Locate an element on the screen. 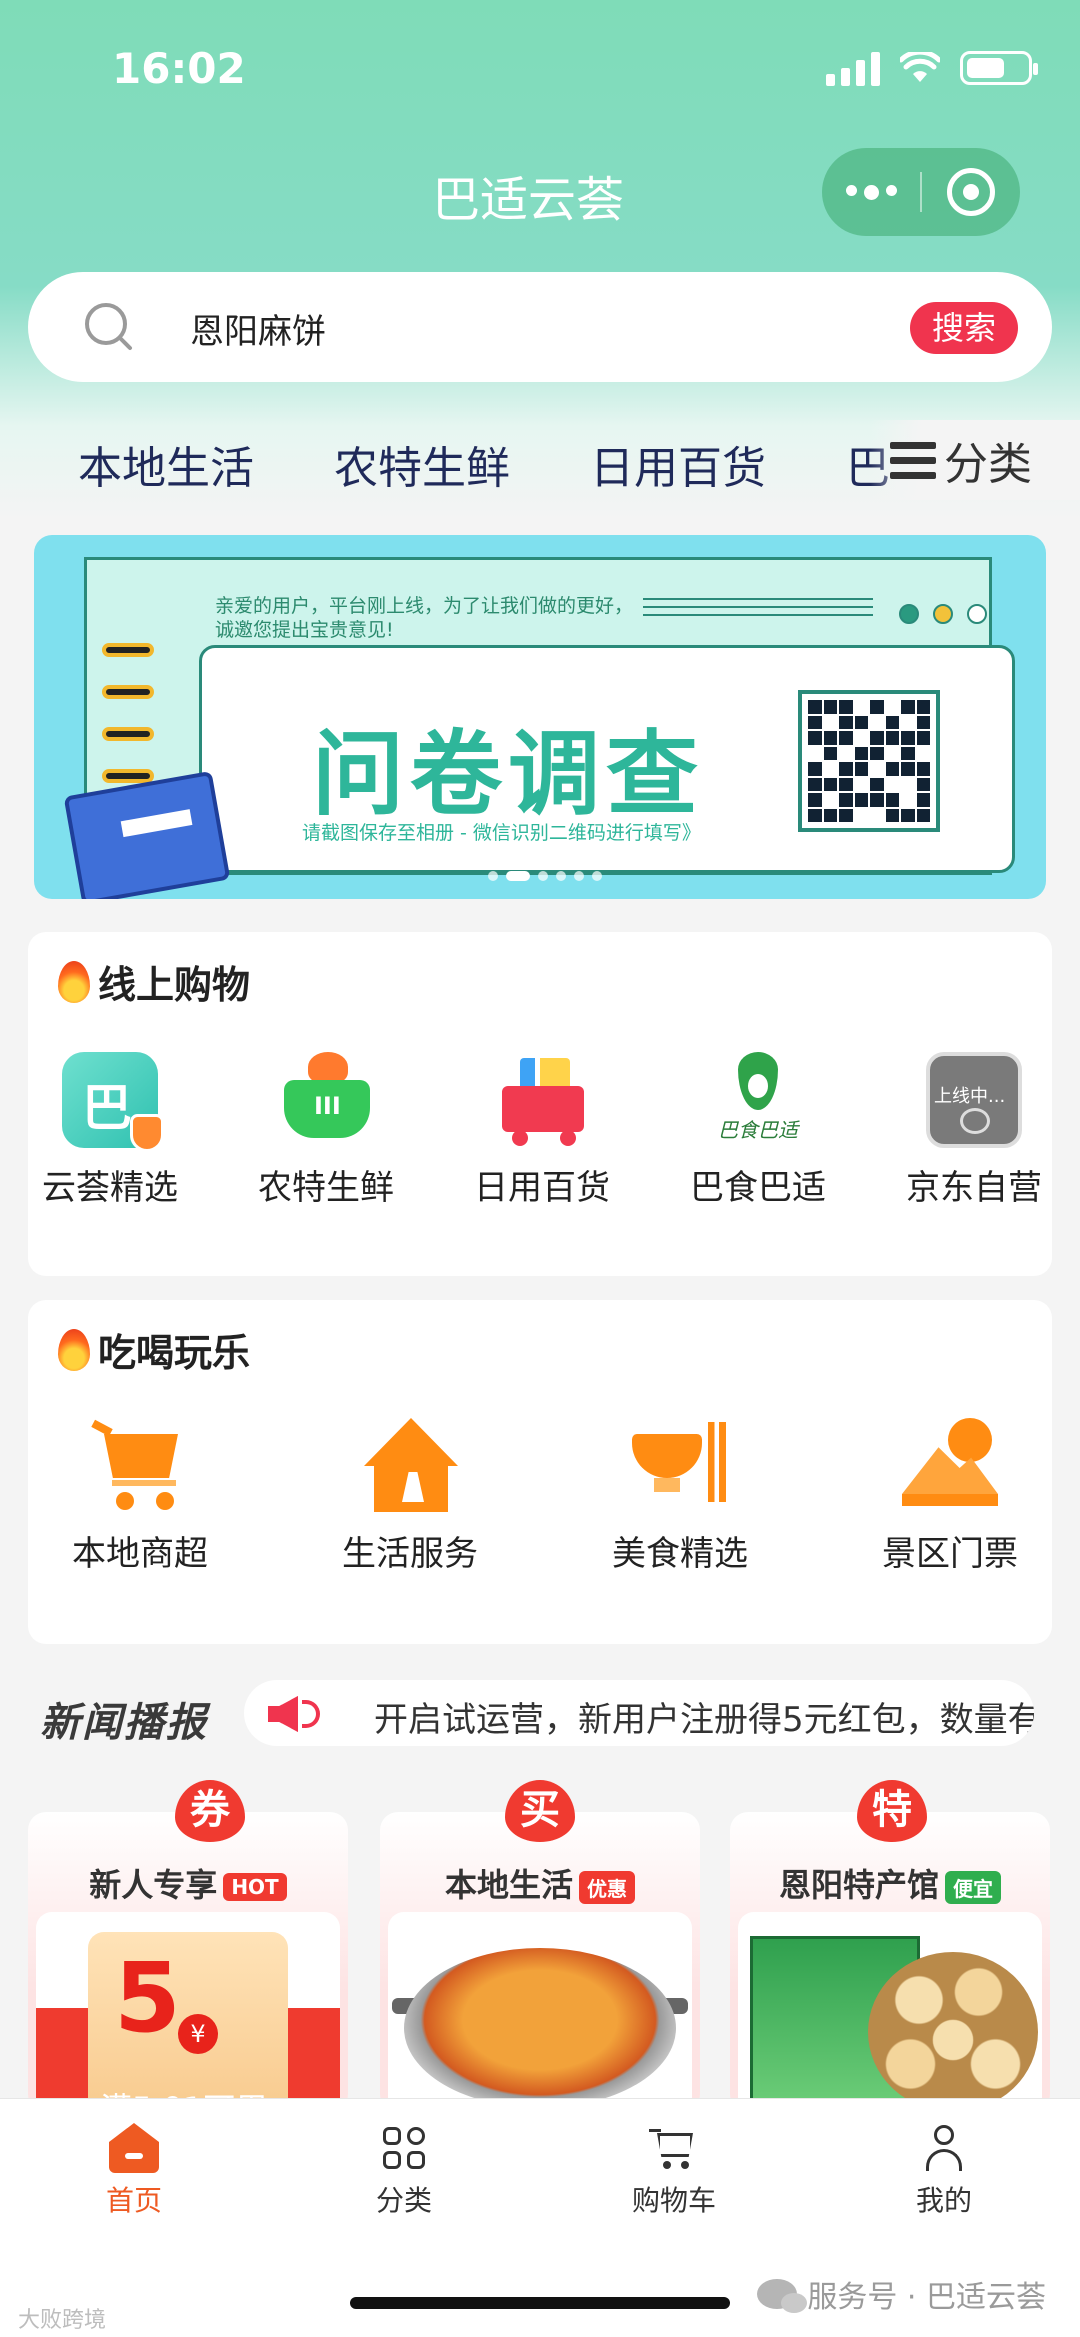 This screenshot has width=1080, height=2337. vegetable-basket-icon is located at coordinates (326, 1100).